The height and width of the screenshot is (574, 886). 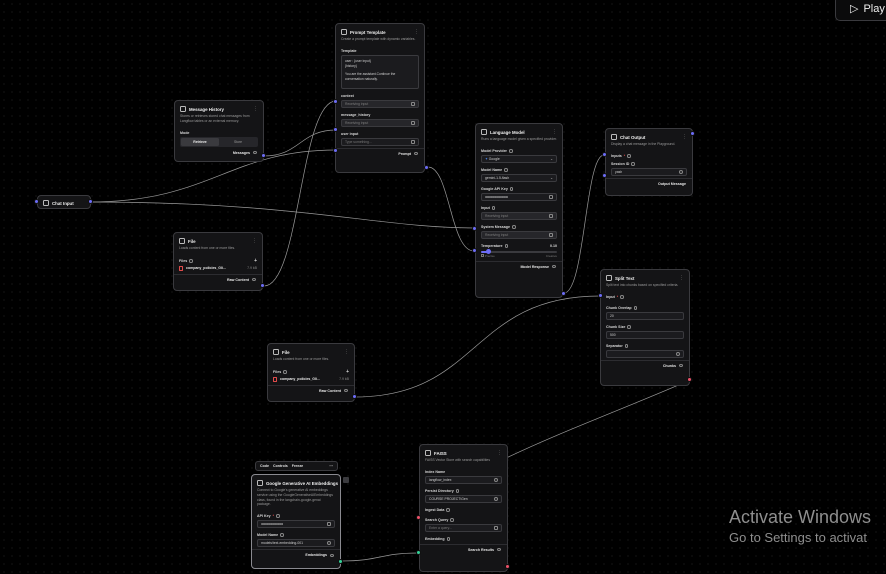 I want to click on code-button: Code, so click(x=264, y=466).